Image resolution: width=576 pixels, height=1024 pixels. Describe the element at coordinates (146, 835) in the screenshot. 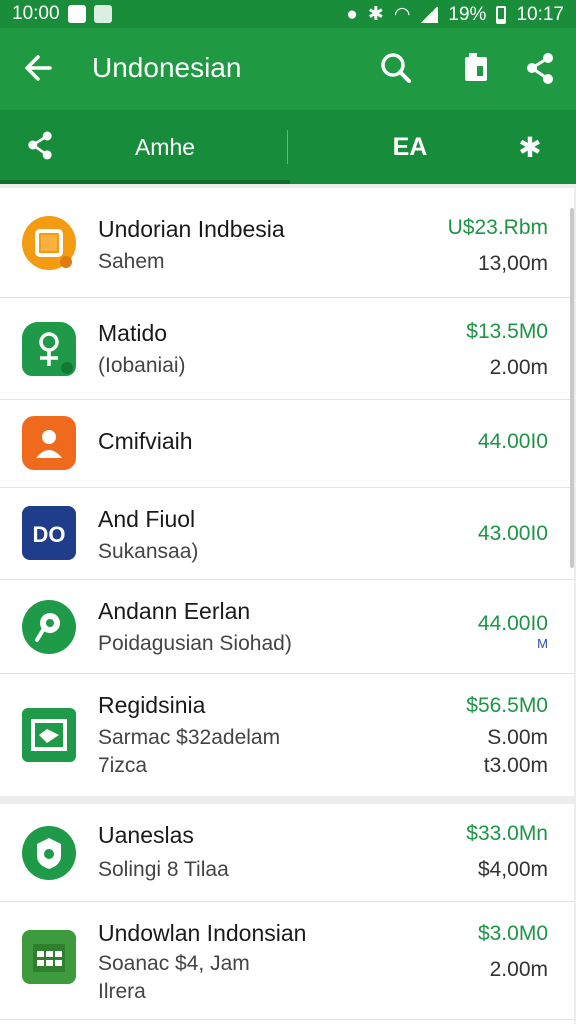

I see `item-name: Uaneslas` at that location.